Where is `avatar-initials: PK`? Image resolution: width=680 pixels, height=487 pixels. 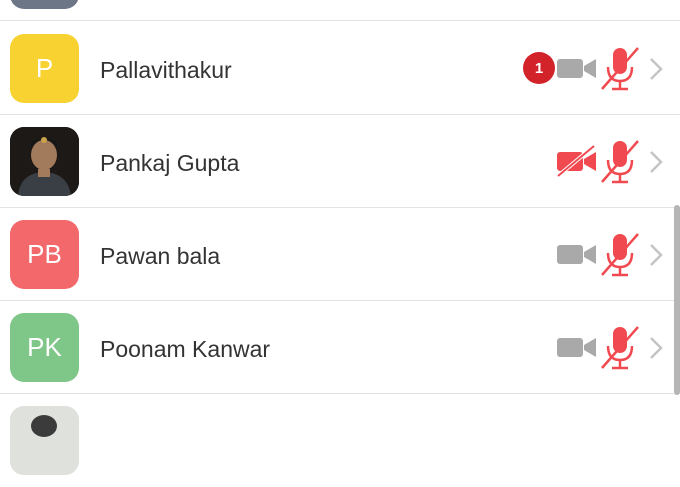 avatar-initials: PK is located at coordinates (44, 347).